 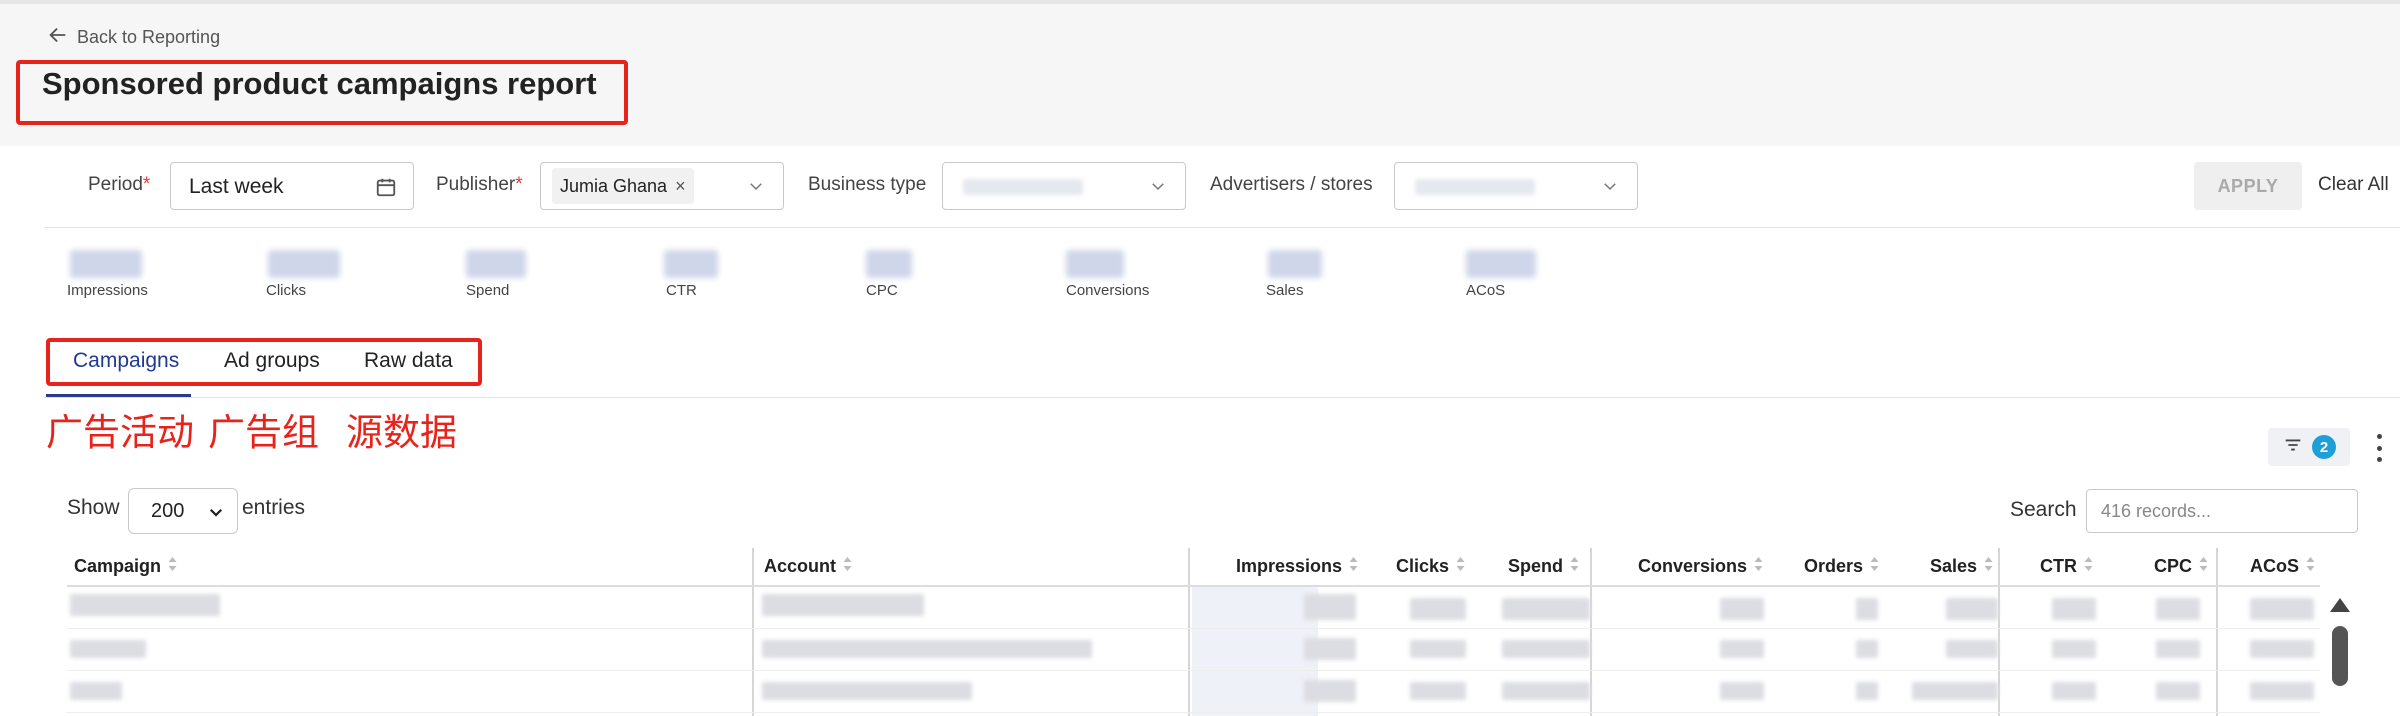 What do you see at coordinates (2293, 447) in the screenshot?
I see `filter-icon` at bounding box center [2293, 447].